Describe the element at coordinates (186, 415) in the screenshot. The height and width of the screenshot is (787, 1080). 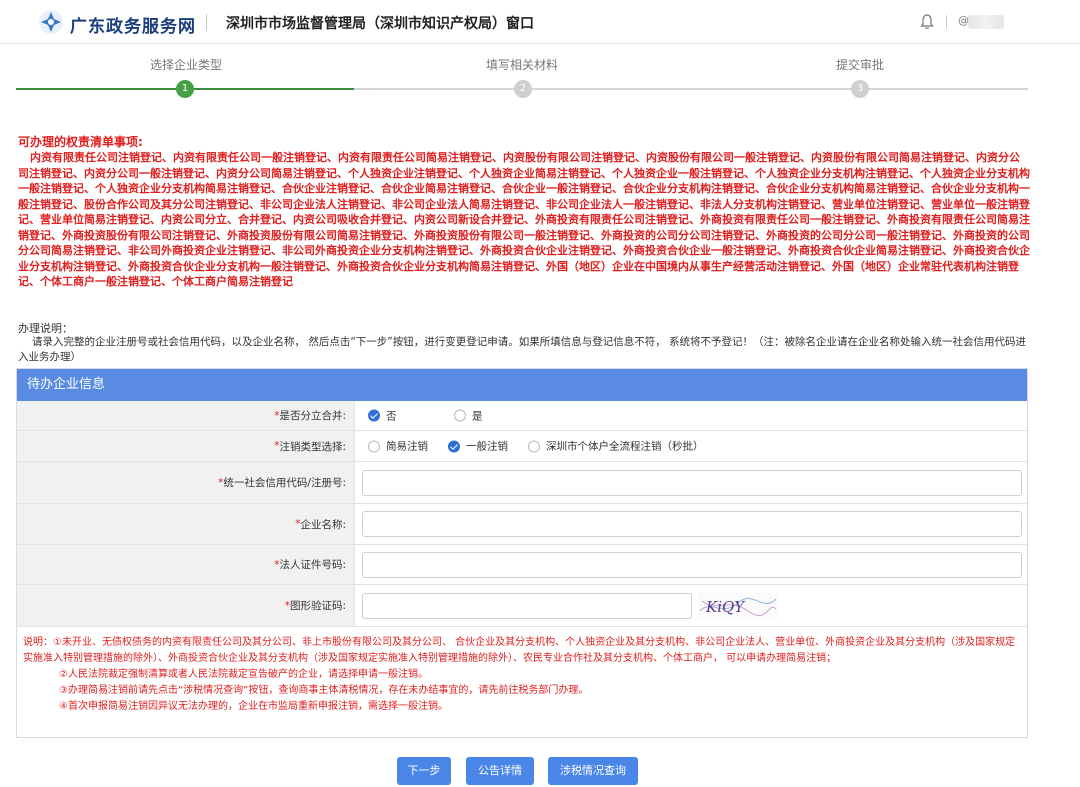
I see `label-split-merge: * 是否分立合并:` at that location.